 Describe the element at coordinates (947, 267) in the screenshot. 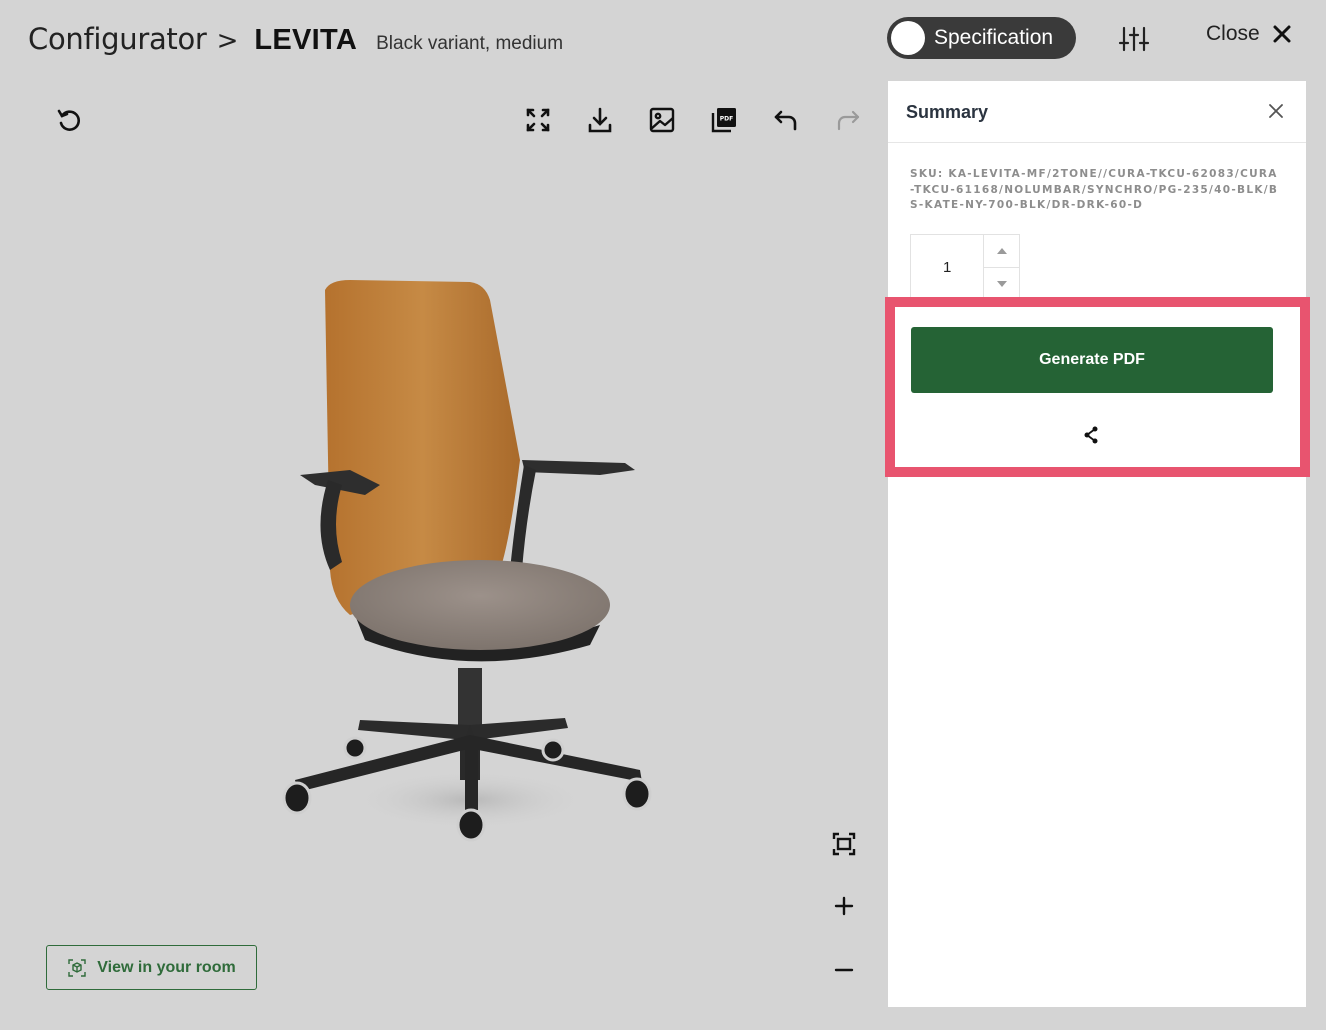

I see `quantity-value: 1` at that location.